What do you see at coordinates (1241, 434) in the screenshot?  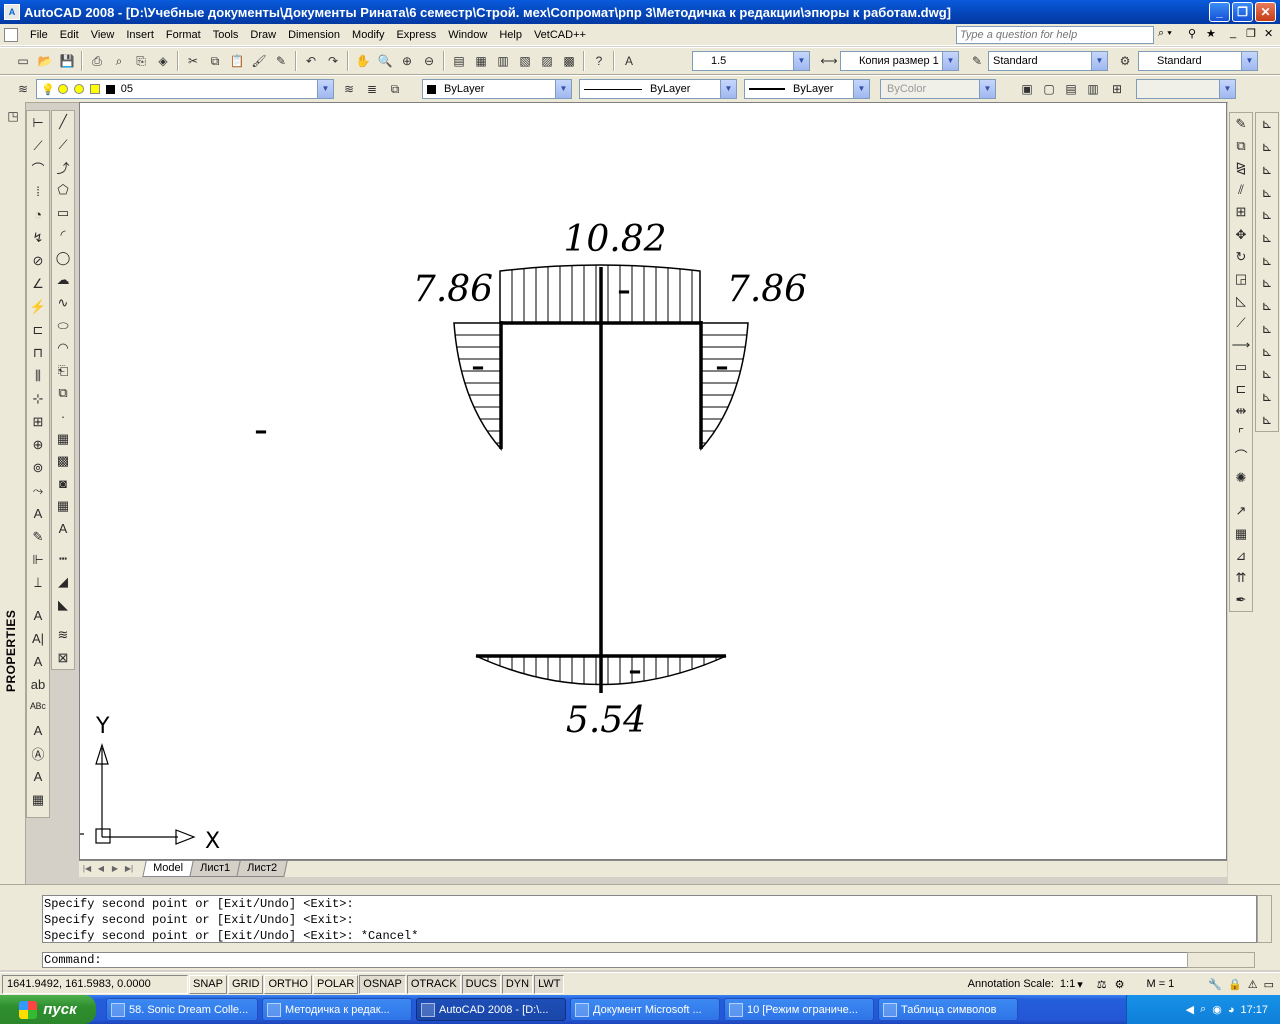 I see `chamfer-icon: ⌜` at bounding box center [1241, 434].